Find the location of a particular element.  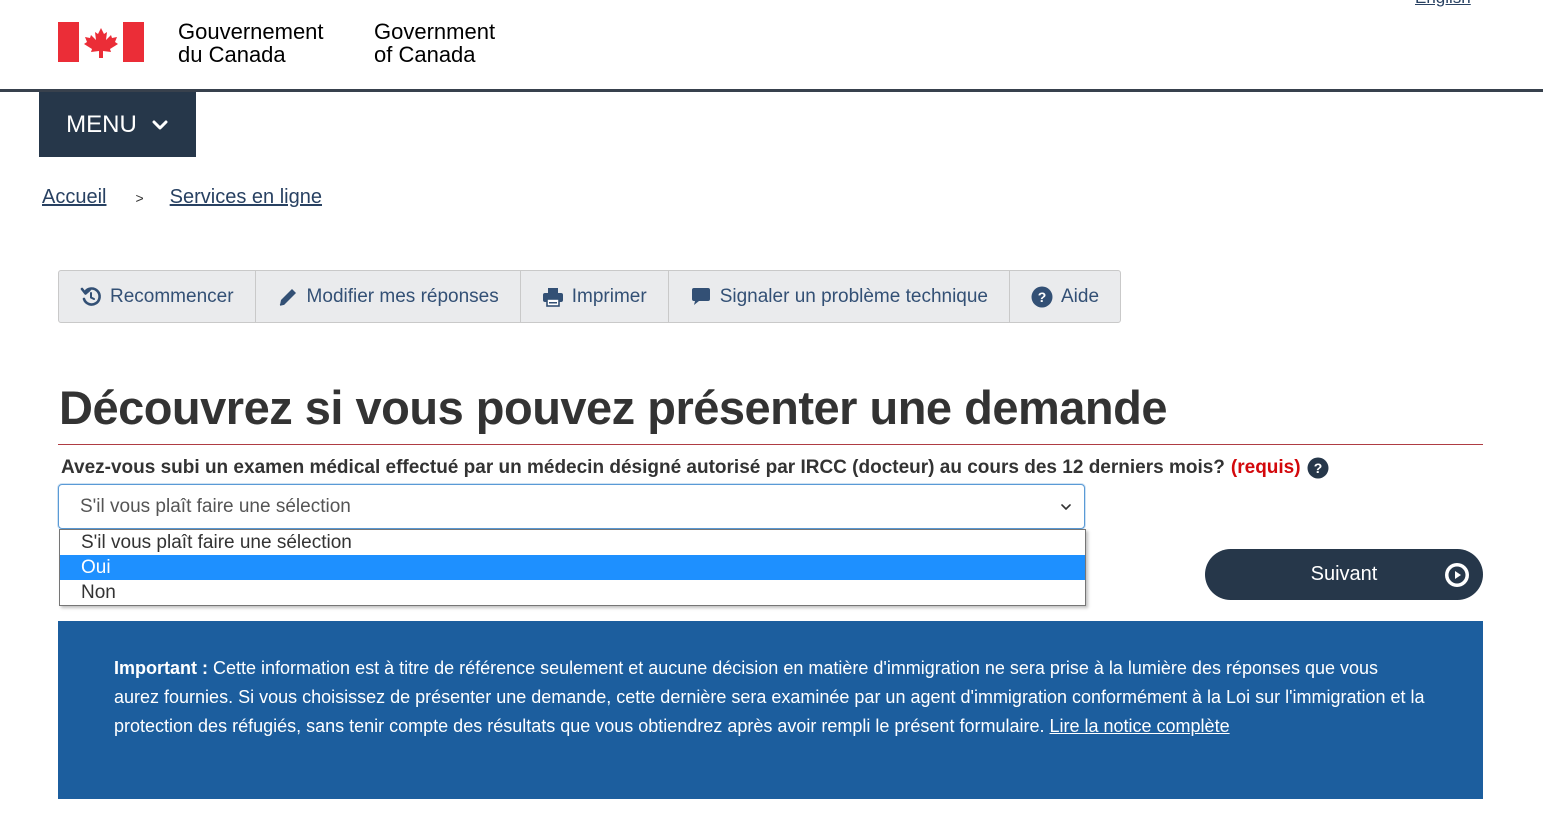

title-underline is located at coordinates (770, 444).